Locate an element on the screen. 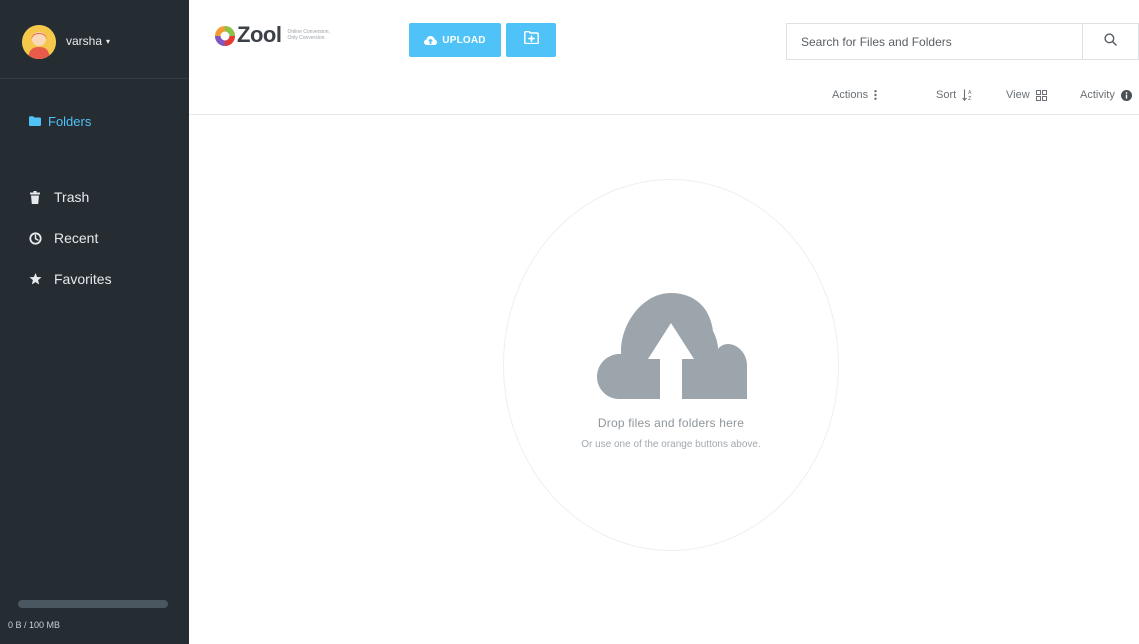  new-folder-icon is located at coordinates (531, 39).